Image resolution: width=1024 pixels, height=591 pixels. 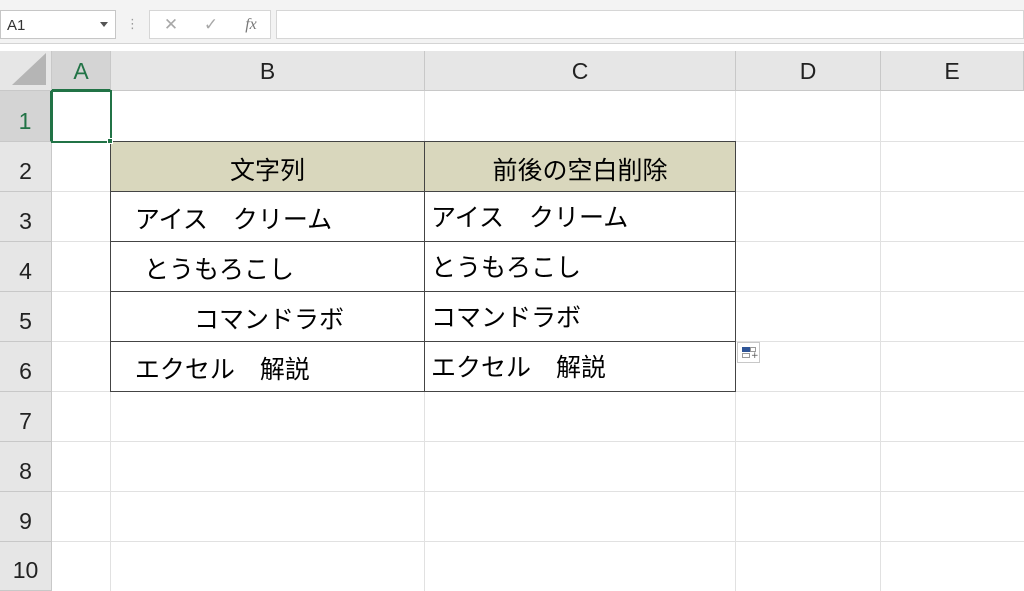 I want to click on column-header-a: A, so click(x=81, y=71).